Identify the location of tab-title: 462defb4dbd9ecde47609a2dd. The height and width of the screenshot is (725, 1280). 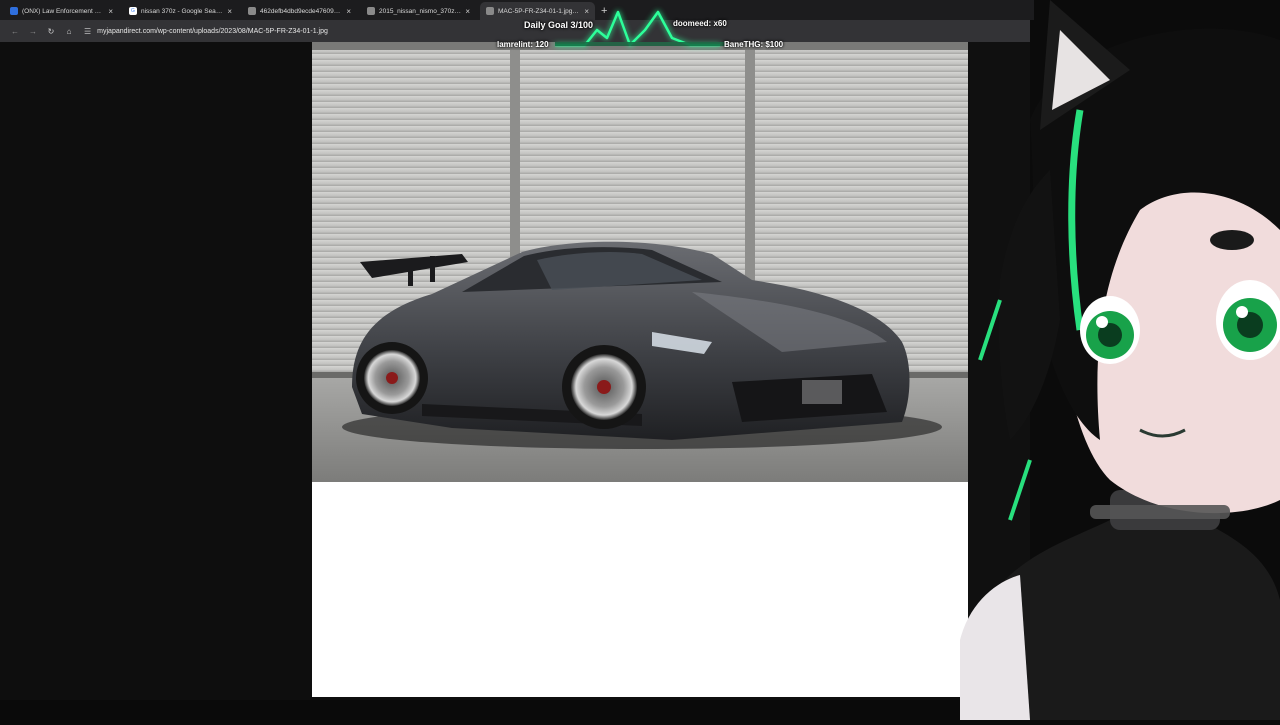
(301, 11).